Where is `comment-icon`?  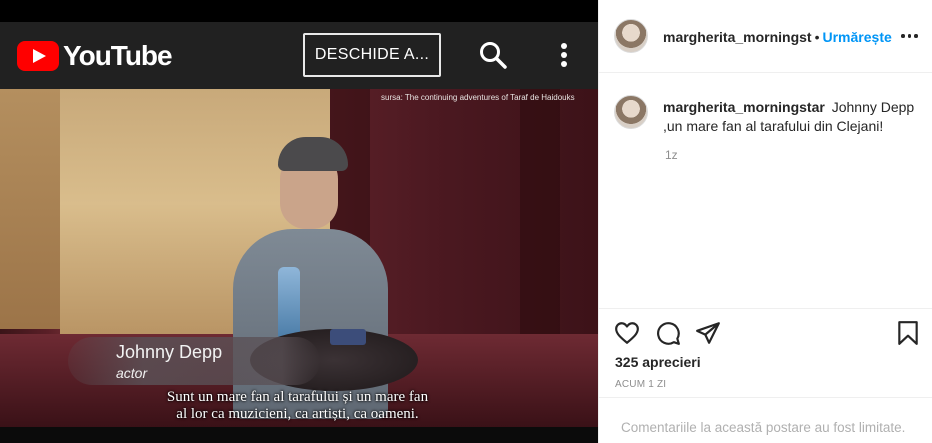
comment-icon is located at coordinates (668, 333).